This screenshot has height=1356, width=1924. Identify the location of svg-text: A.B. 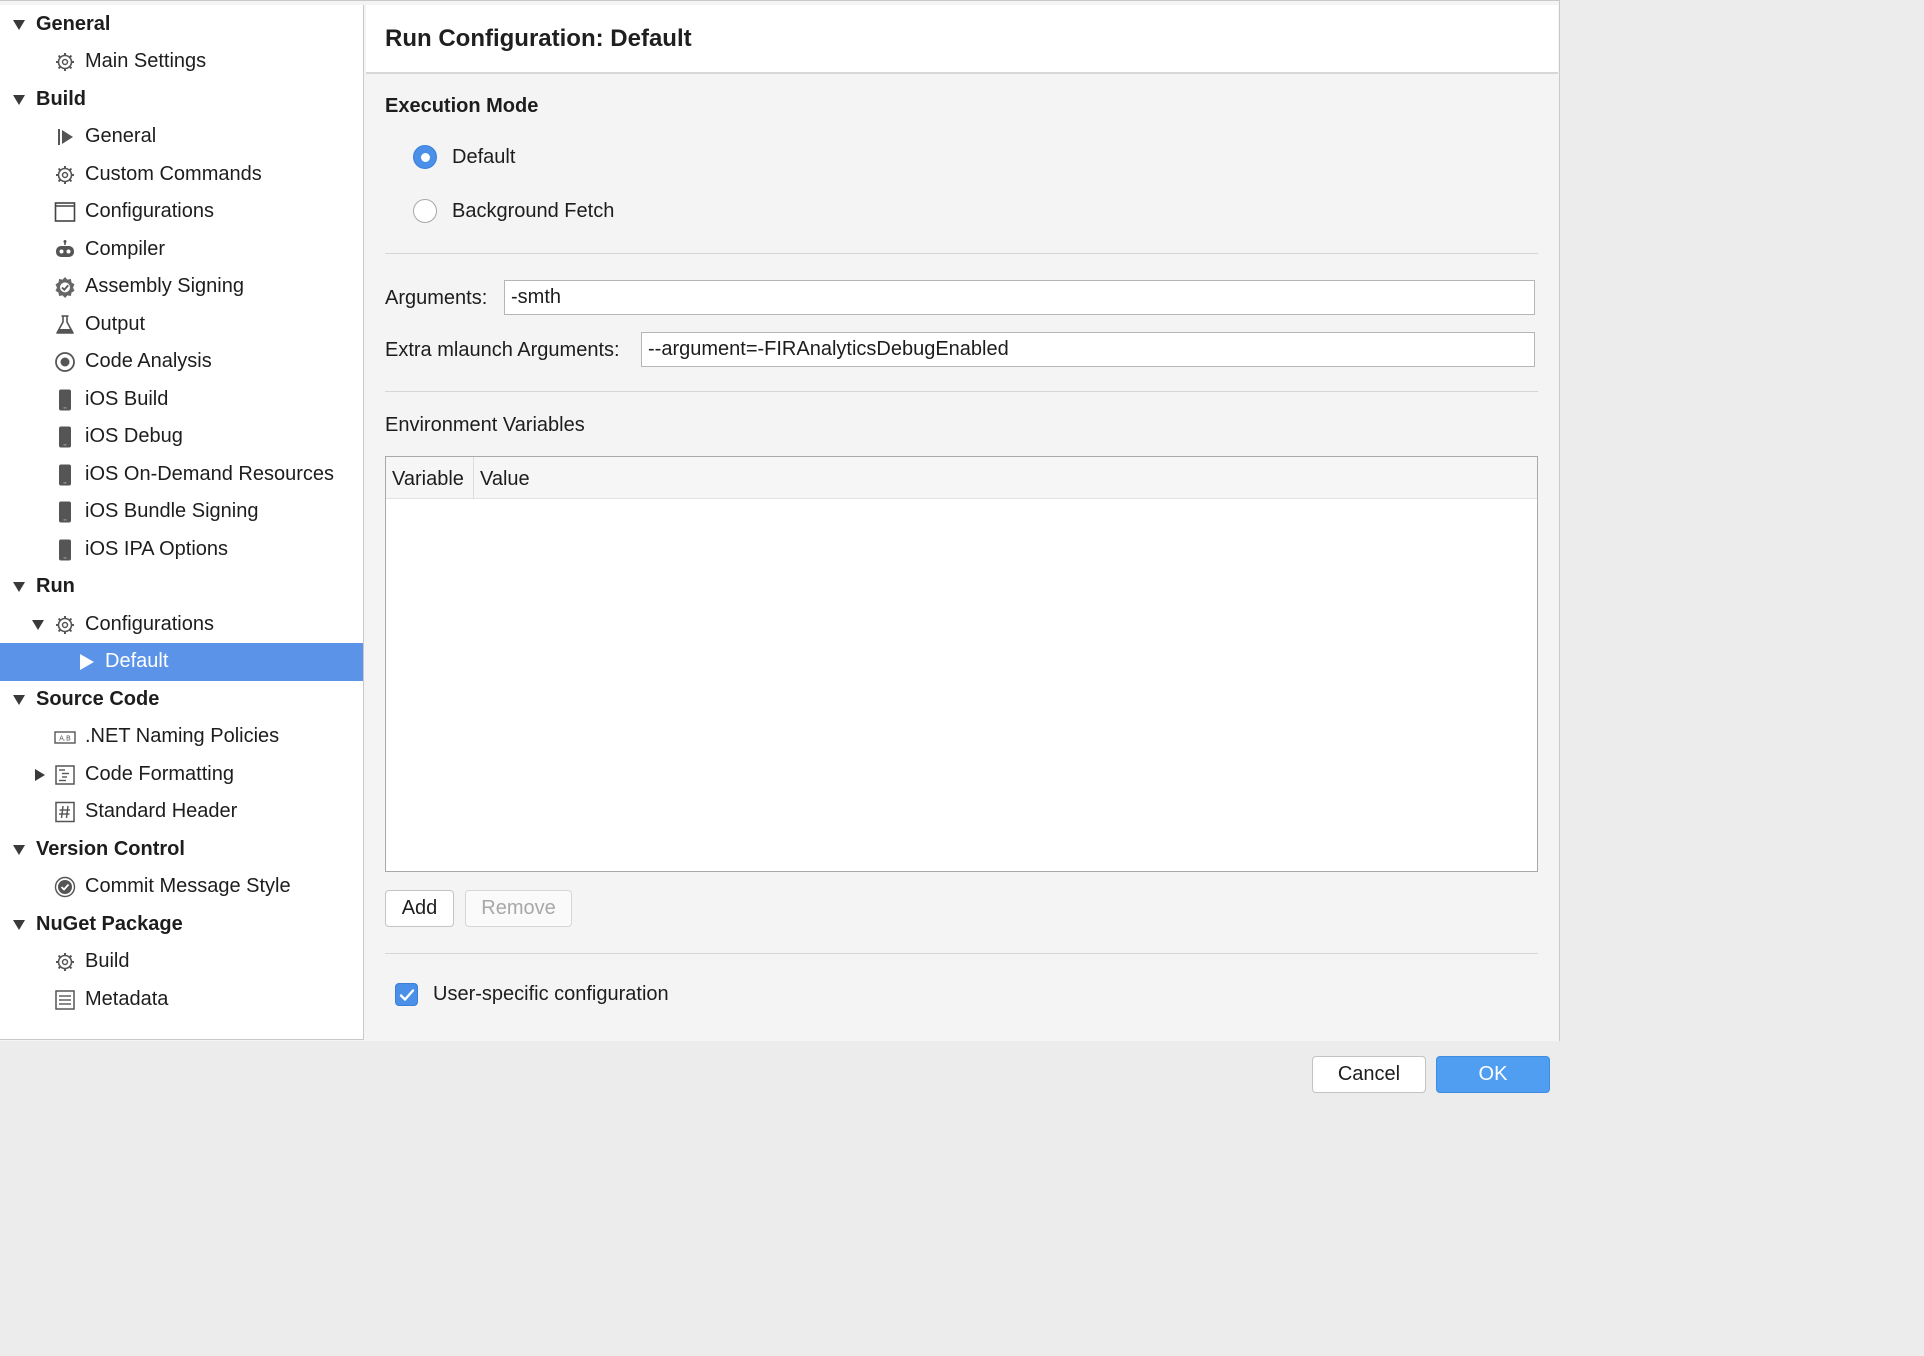
(65, 738).